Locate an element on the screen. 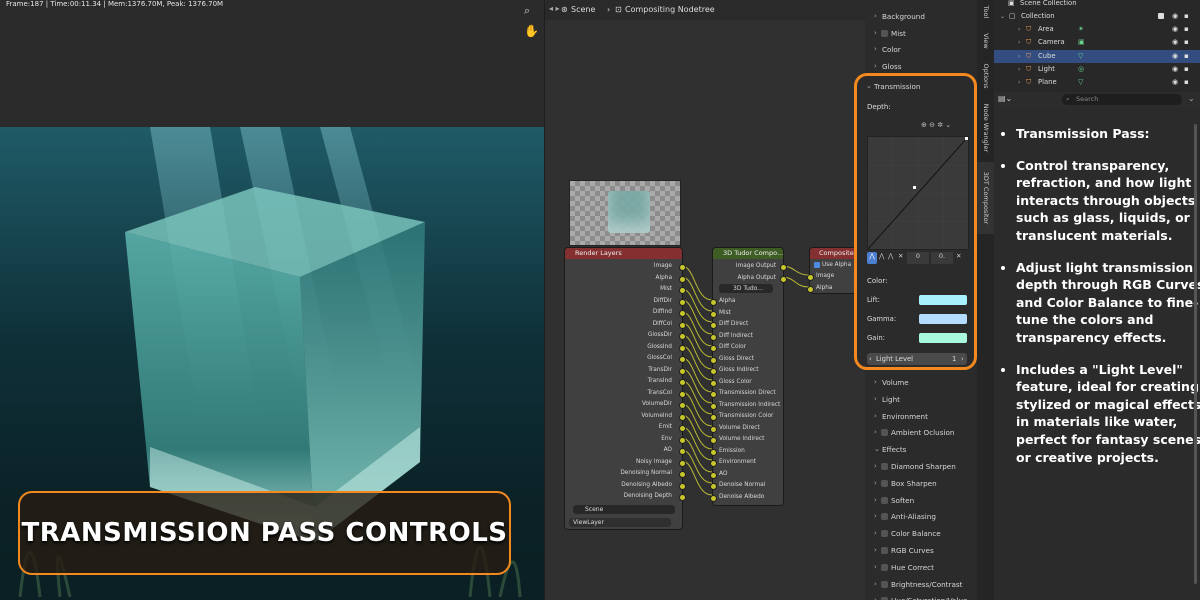  node-input-socket: Transmission Color is located at coordinates (741, 417).